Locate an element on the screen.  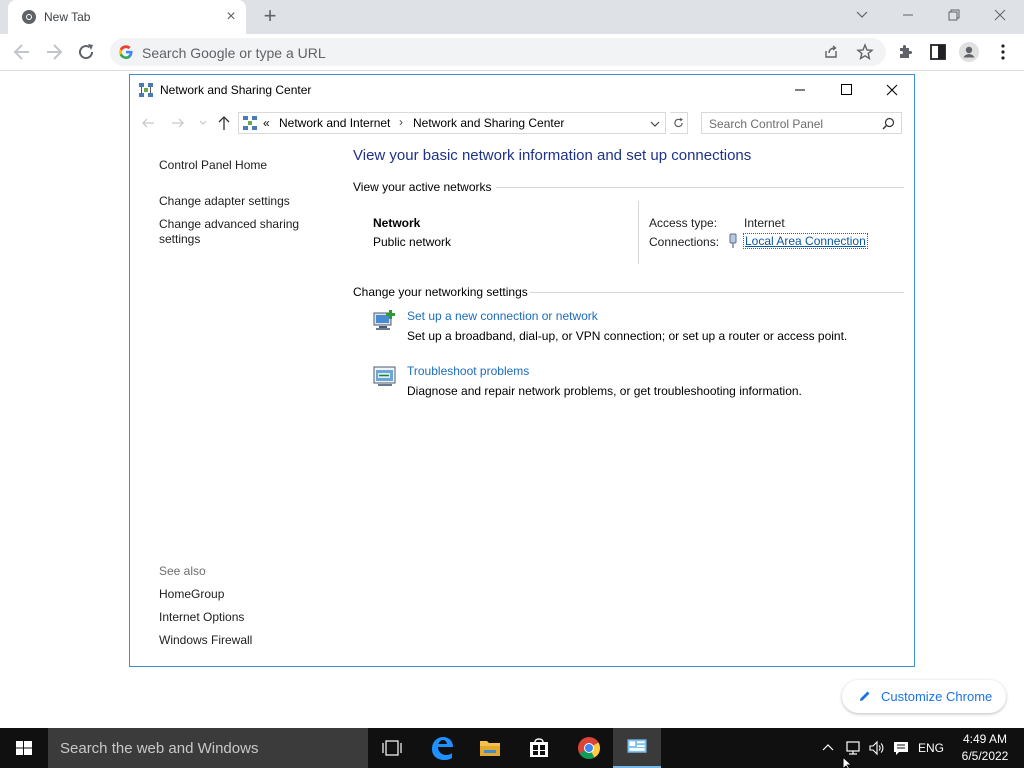
restore-icon is located at coordinates (954, 15).